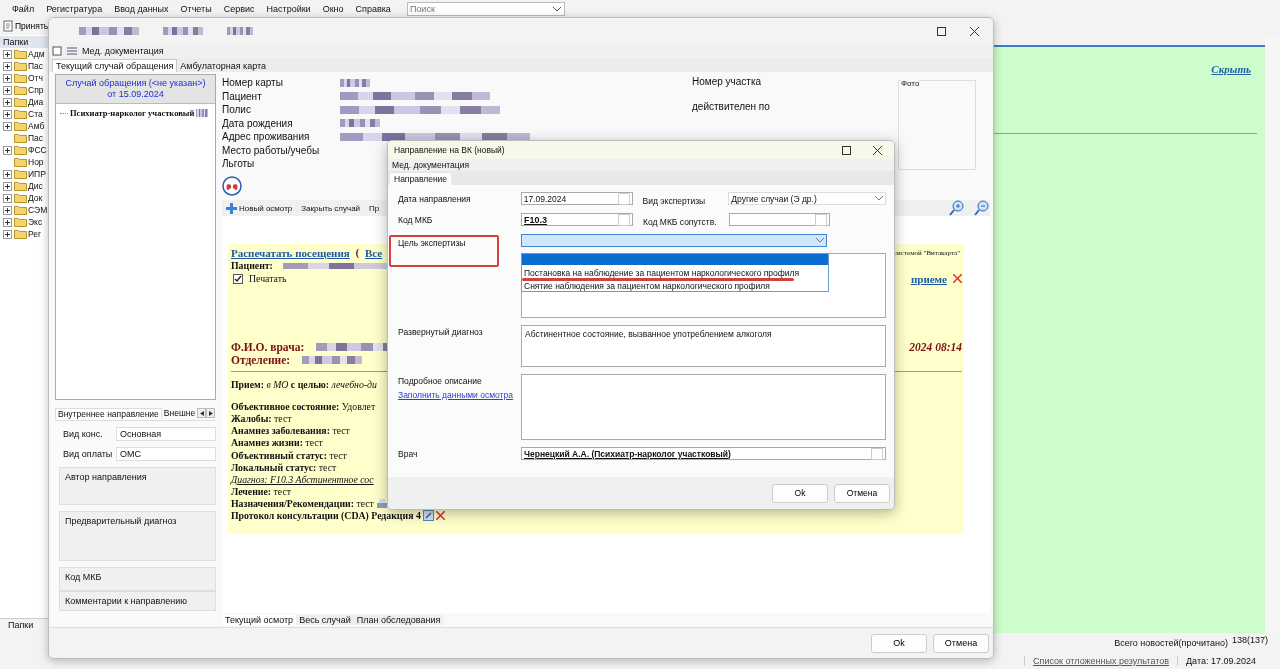 The image size is (1280, 669). Describe the element at coordinates (325, 620) in the screenshot. I see `tab: Весь случай` at that location.